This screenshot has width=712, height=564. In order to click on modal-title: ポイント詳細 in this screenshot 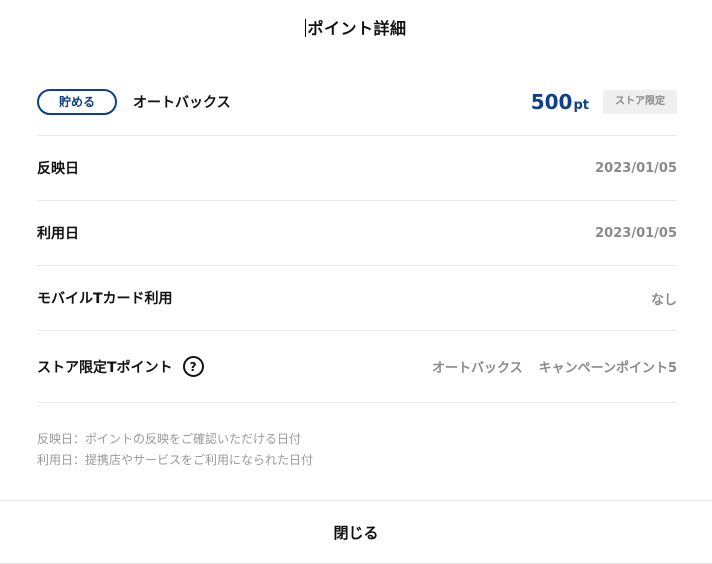, I will do `click(356, 29)`.